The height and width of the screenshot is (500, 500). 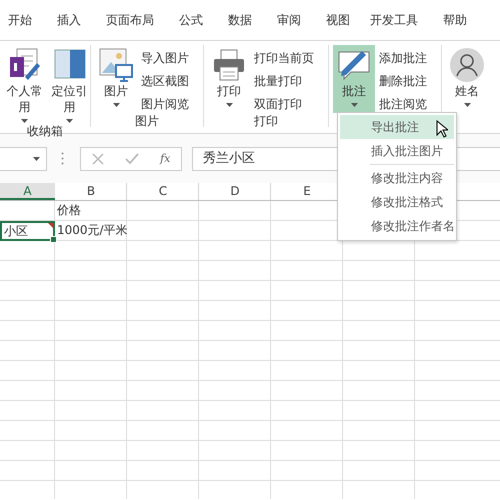 I want to click on group-label: 打印, so click(x=266, y=121).